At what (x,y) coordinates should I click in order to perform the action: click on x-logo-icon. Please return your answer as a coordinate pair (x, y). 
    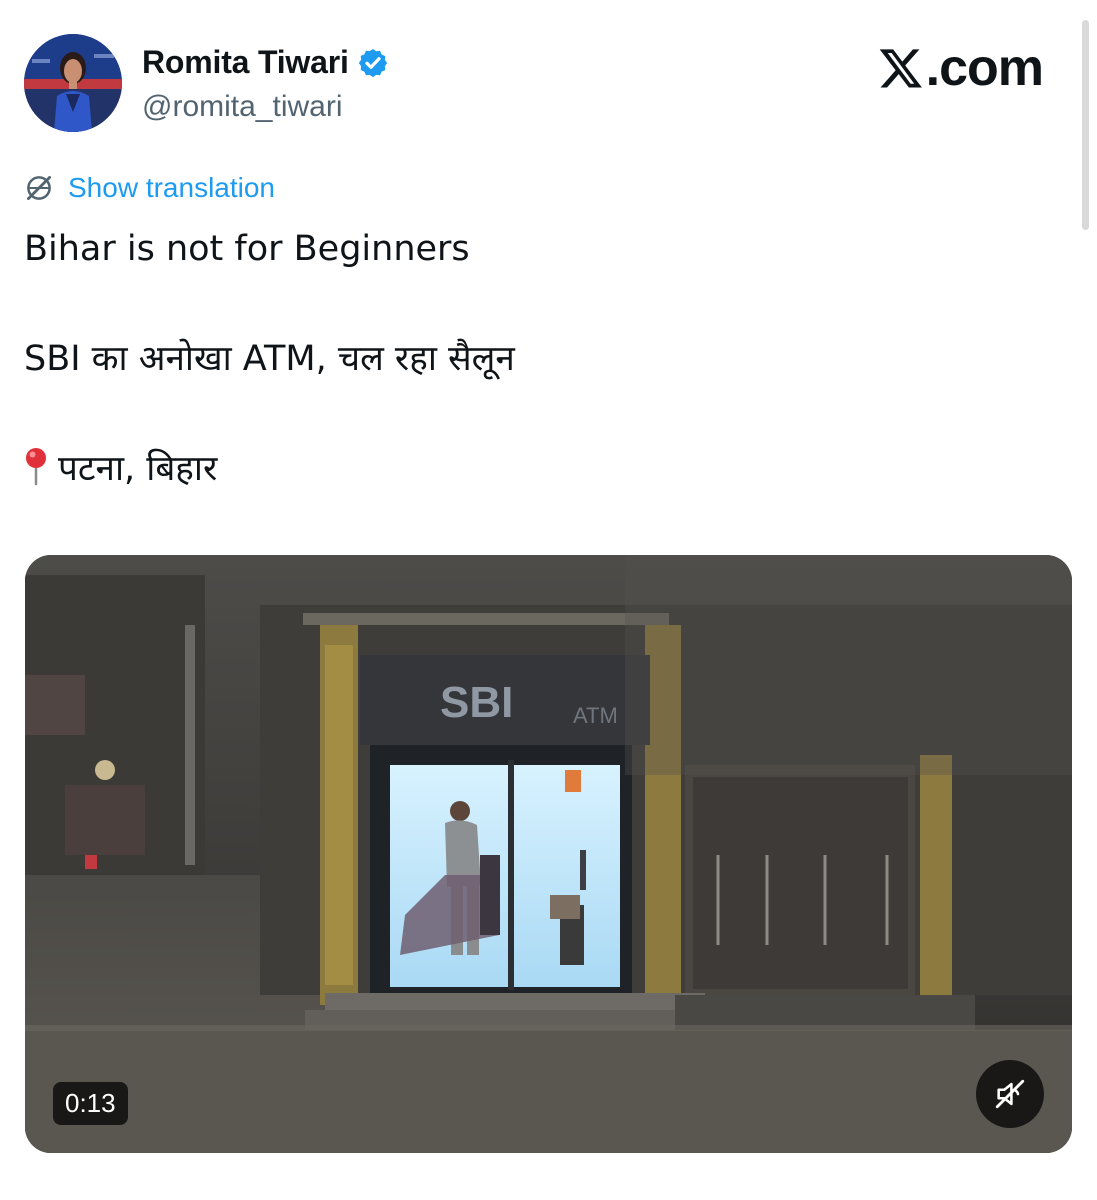
    Looking at the image, I should click on (900, 68).